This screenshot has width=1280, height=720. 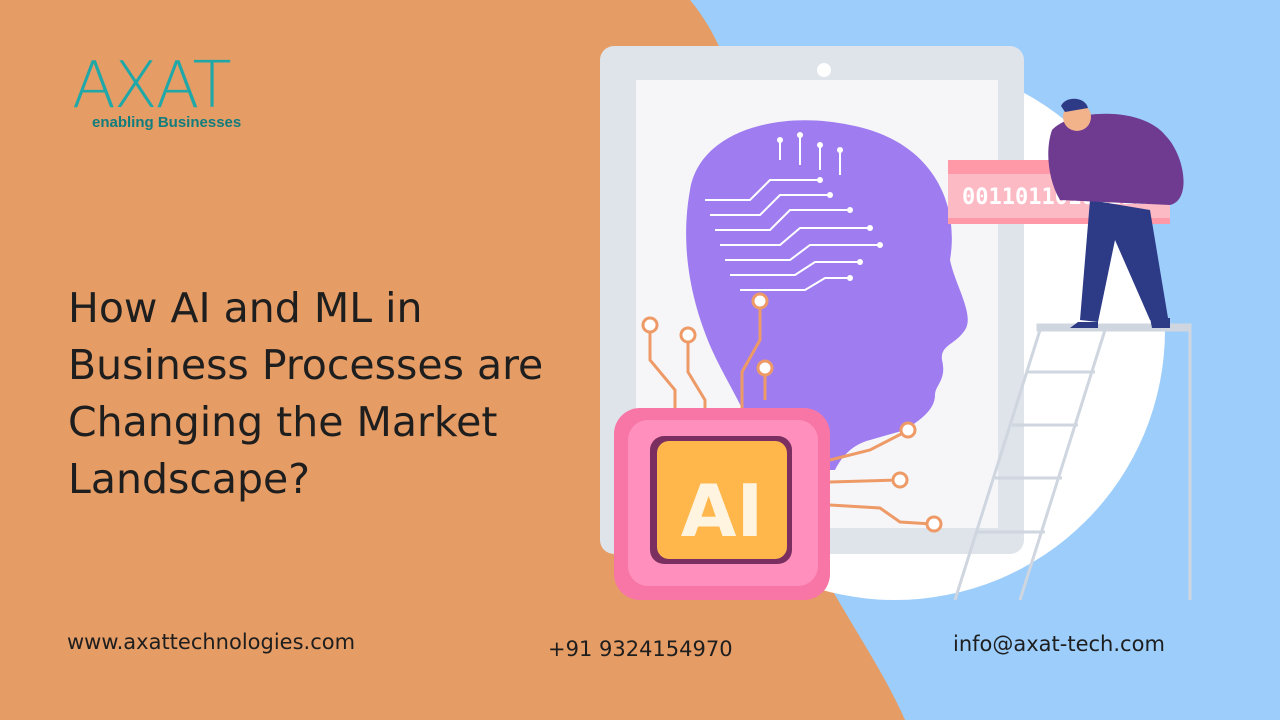 What do you see at coordinates (640, 649) in the screenshot?
I see `phone-text: +91 9324154970` at bounding box center [640, 649].